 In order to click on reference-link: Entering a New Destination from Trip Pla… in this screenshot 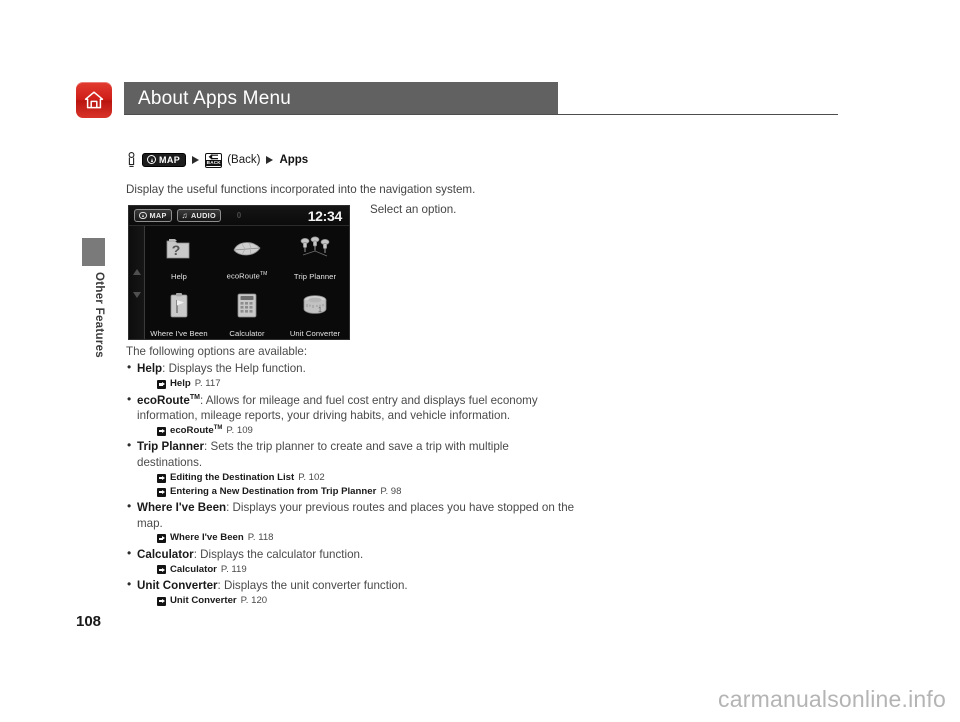, I will do `click(366, 492)`.